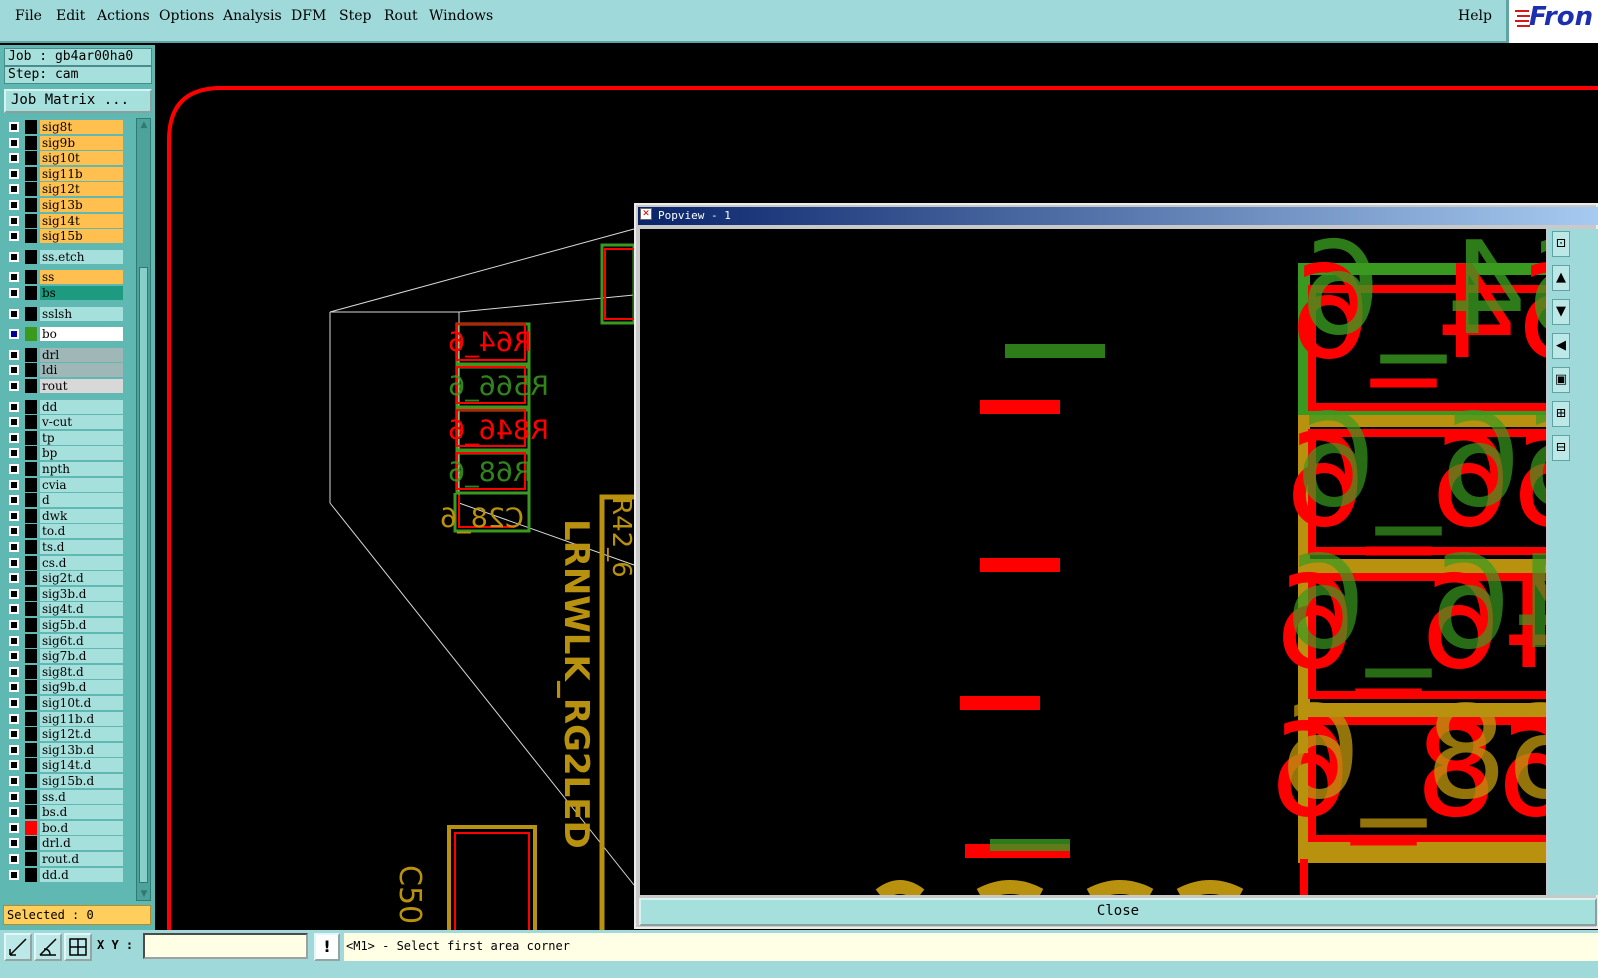 The width and height of the screenshot is (1598, 978). I want to click on zoom-out-icon: ⊟, so click(1561, 448).